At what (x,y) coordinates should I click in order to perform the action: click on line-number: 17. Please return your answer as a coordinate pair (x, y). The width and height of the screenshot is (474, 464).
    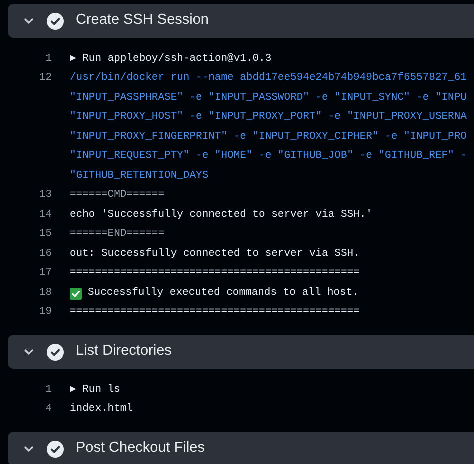
    Looking at the image, I should click on (45, 273).